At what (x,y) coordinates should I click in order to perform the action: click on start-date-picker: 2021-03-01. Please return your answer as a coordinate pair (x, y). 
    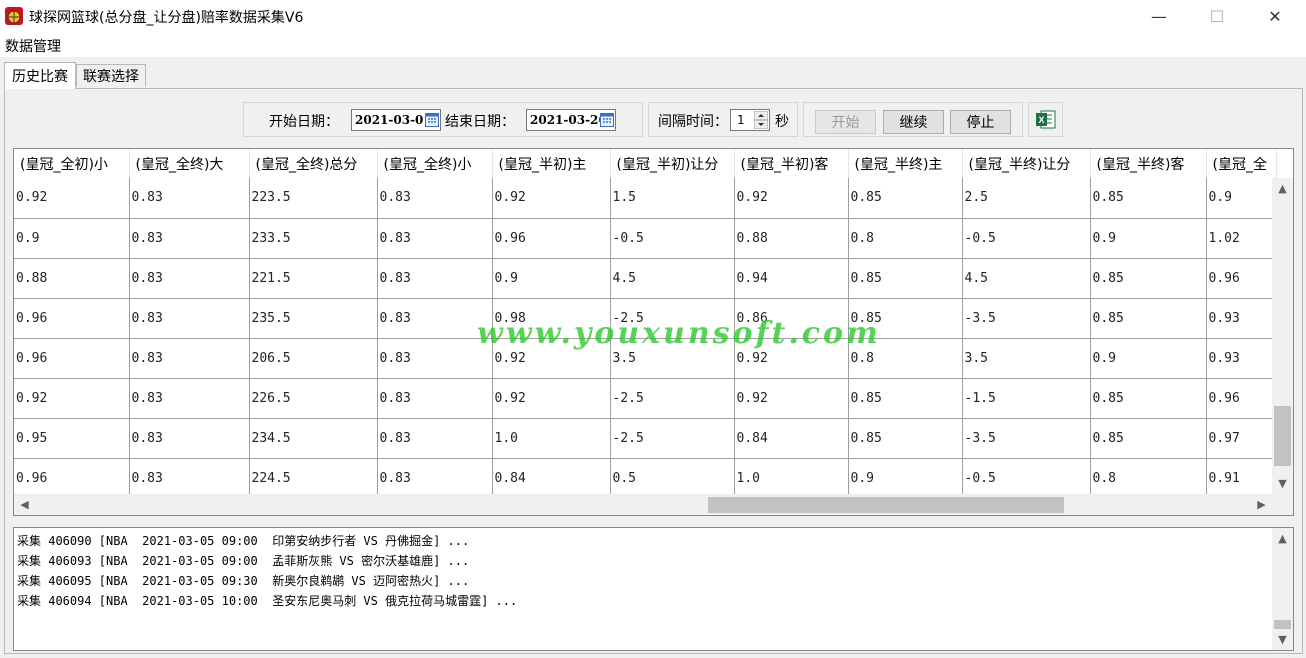
    Looking at the image, I should click on (396, 120).